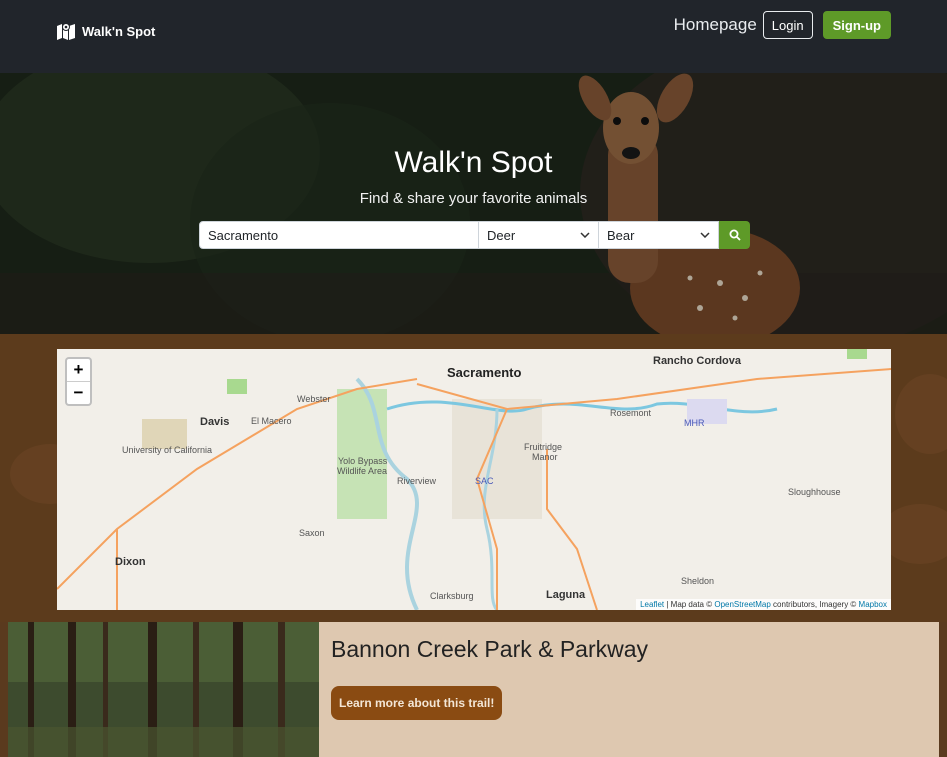 The image size is (947, 757). I want to click on map-label-yolo: Yolo Bypass, so click(363, 461).